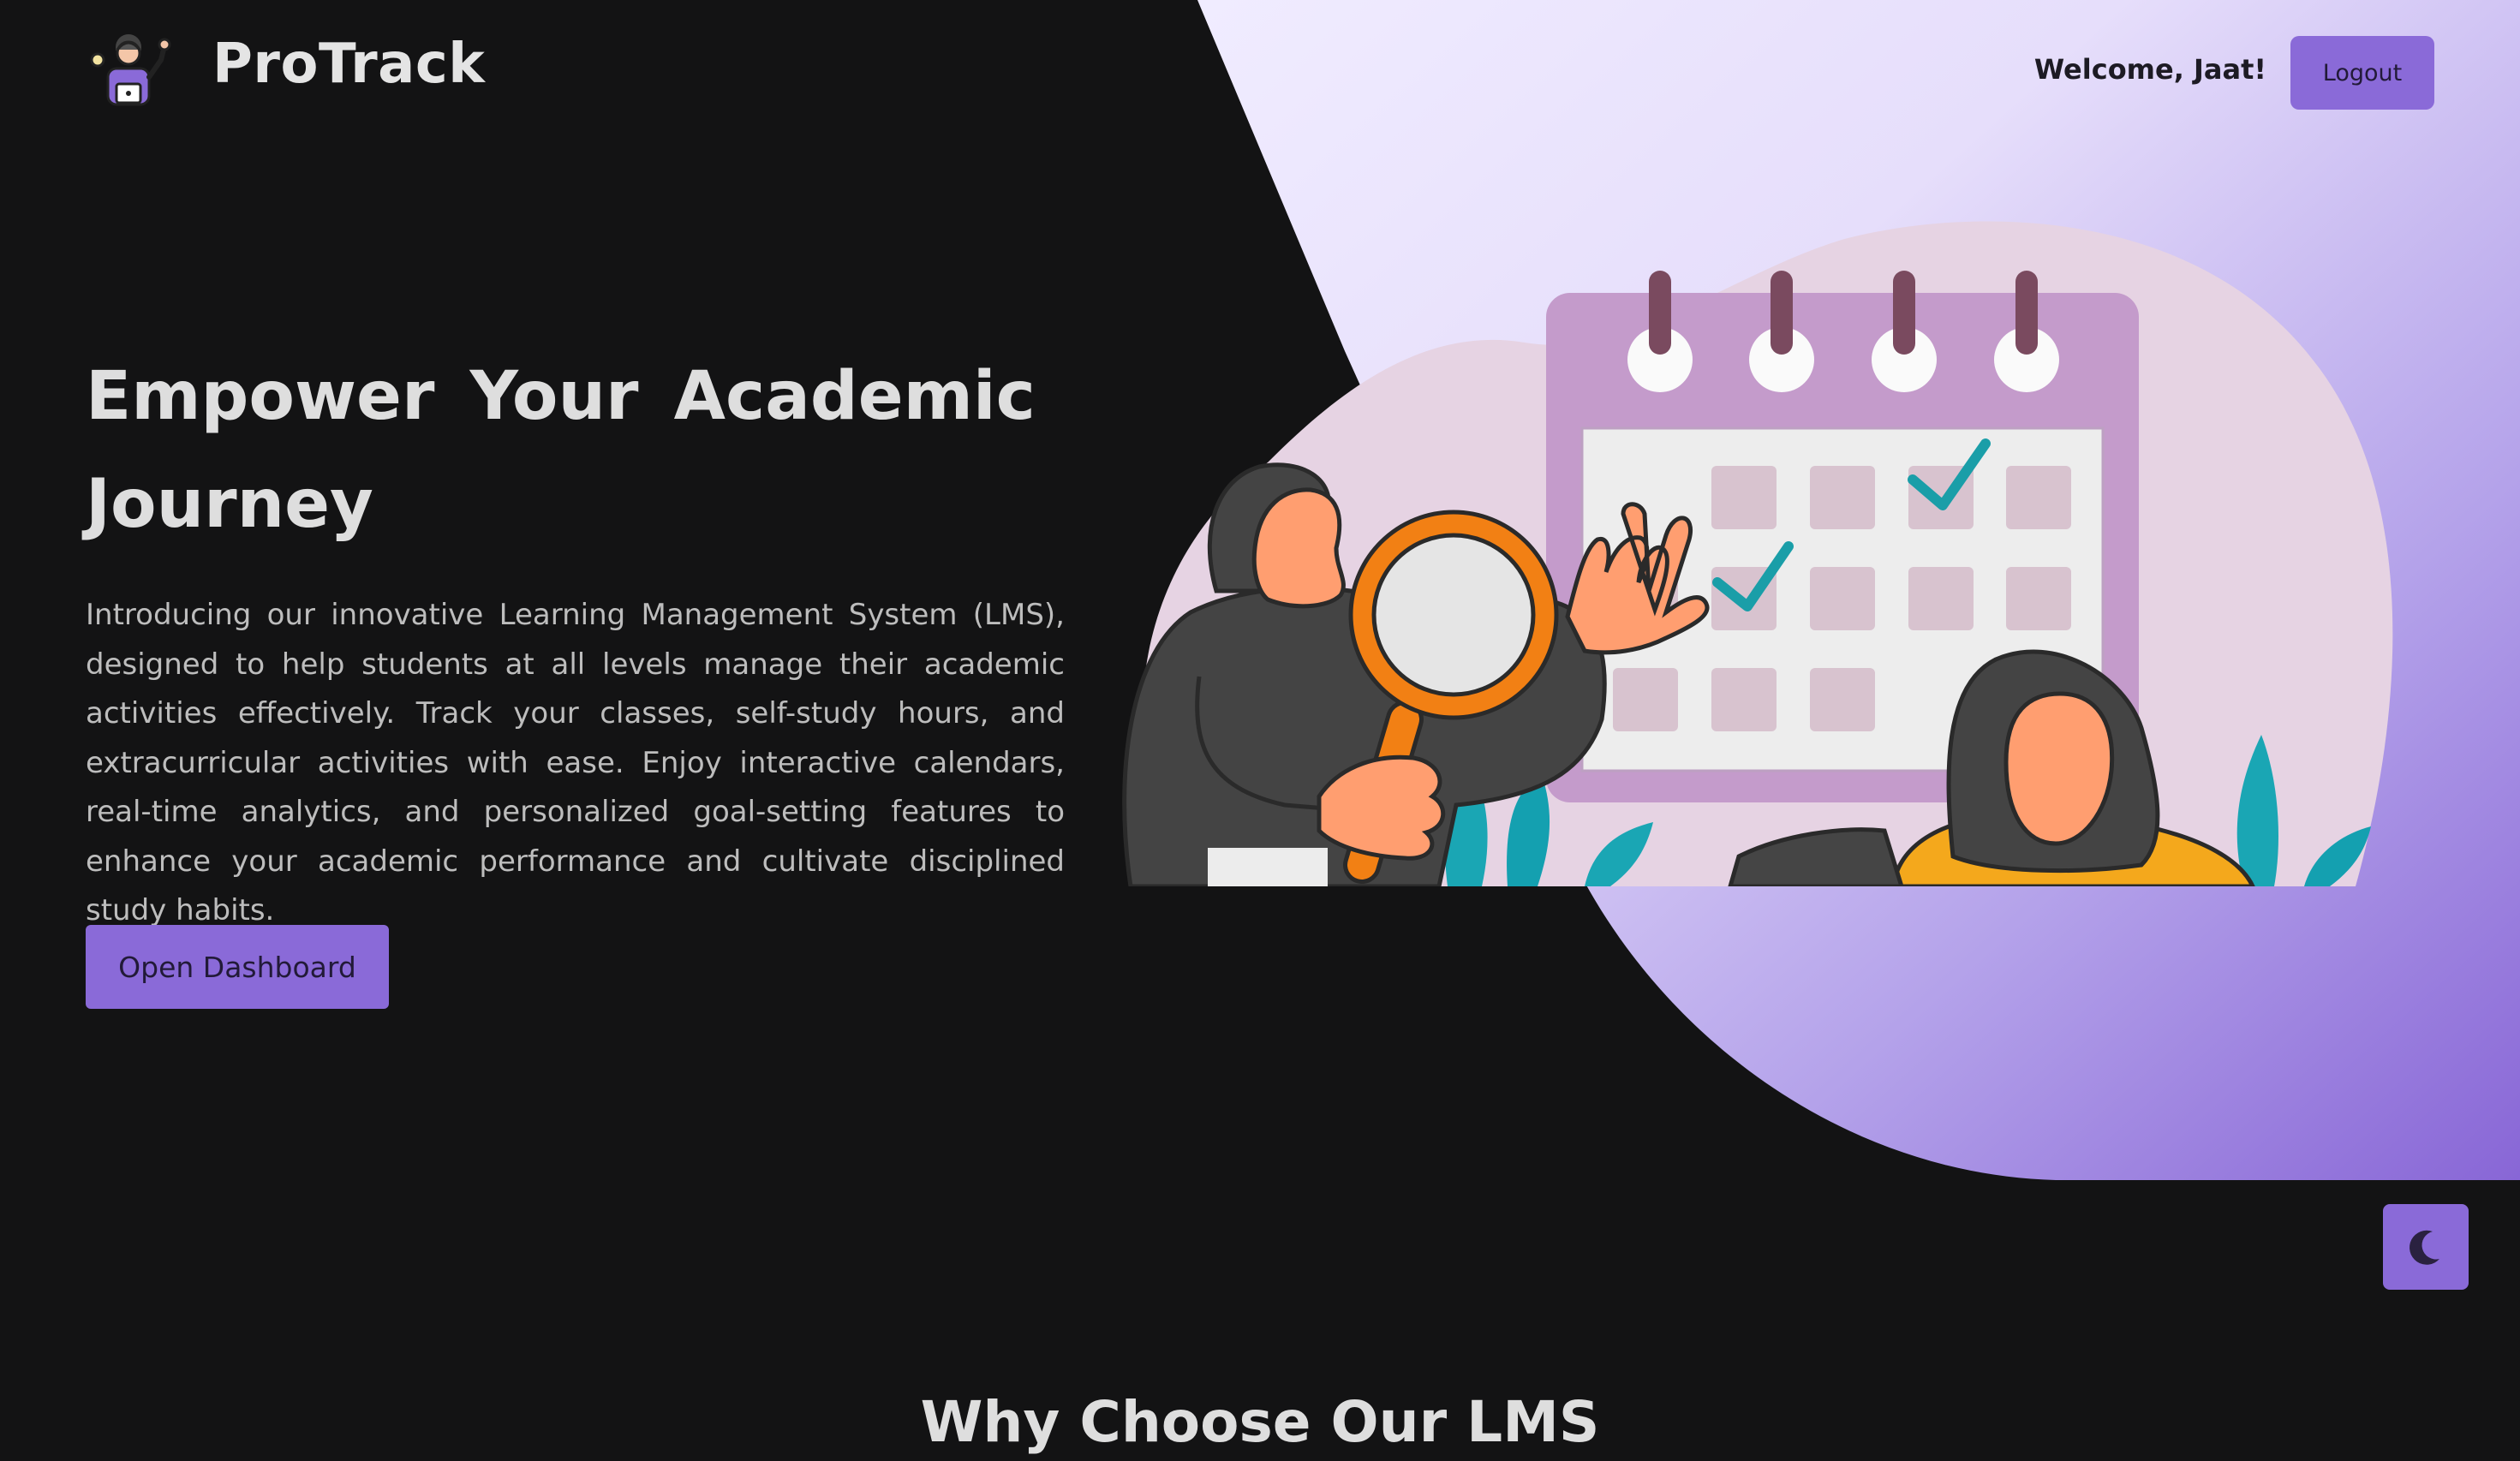 The image size is (2520, 1461). I want to click on moon-icon, so click(2425, 1247).